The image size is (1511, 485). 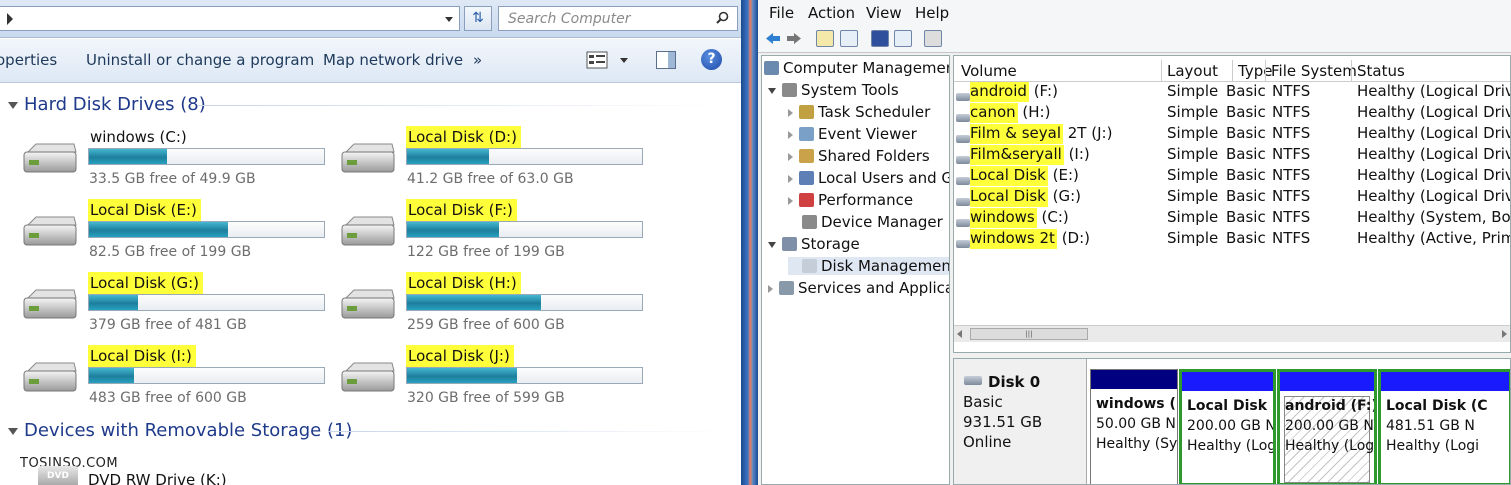 I want to click on drive-tile: Local Disk (J:) 320 GB free of 599 GB, so click(x=495, y=380).